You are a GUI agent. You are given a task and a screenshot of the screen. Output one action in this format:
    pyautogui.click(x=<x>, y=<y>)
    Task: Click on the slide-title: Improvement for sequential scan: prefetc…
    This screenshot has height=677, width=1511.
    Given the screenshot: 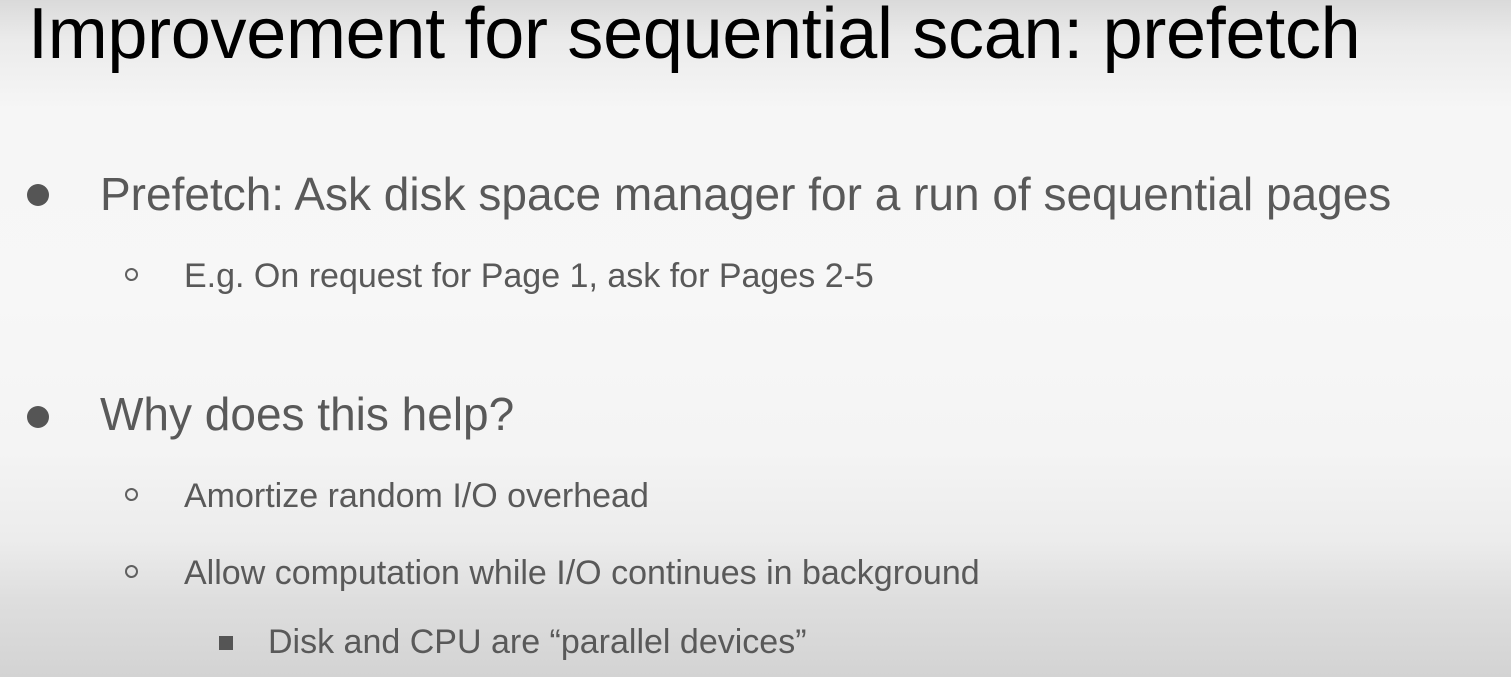 What is the action you would take?
    pyautogui.click(x=694, y=37)
    